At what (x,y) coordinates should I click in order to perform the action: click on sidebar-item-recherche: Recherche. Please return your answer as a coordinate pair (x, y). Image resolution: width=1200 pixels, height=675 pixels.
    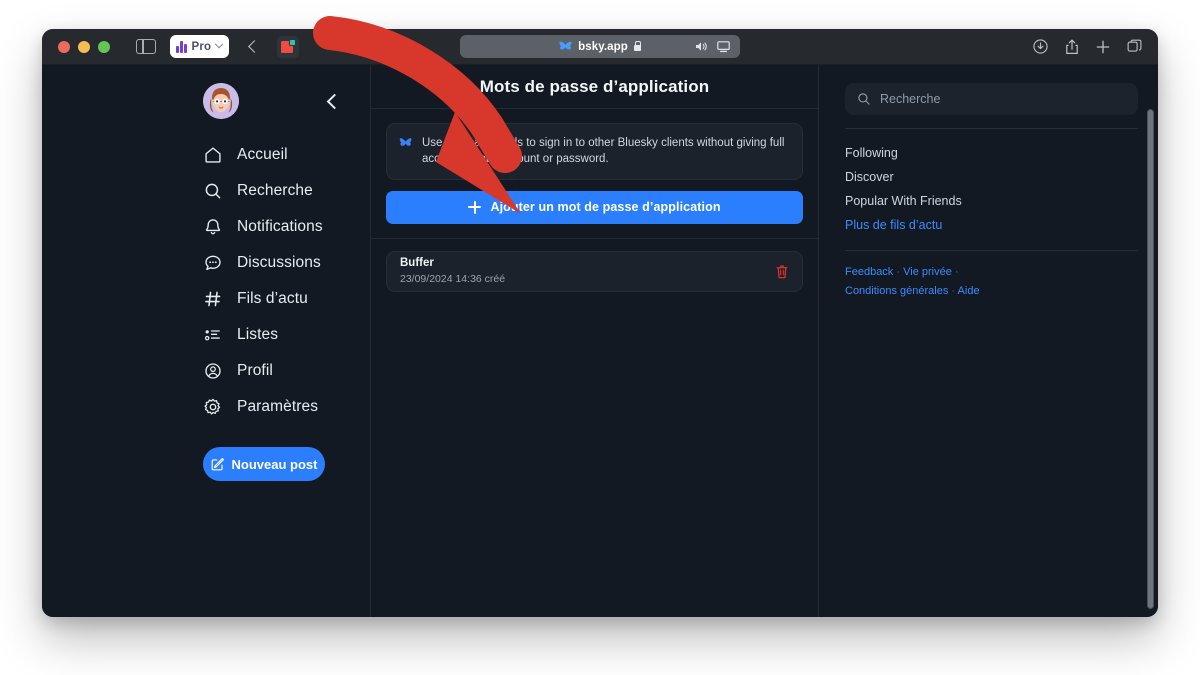
    Looking at the image, I should click on (286, 191).